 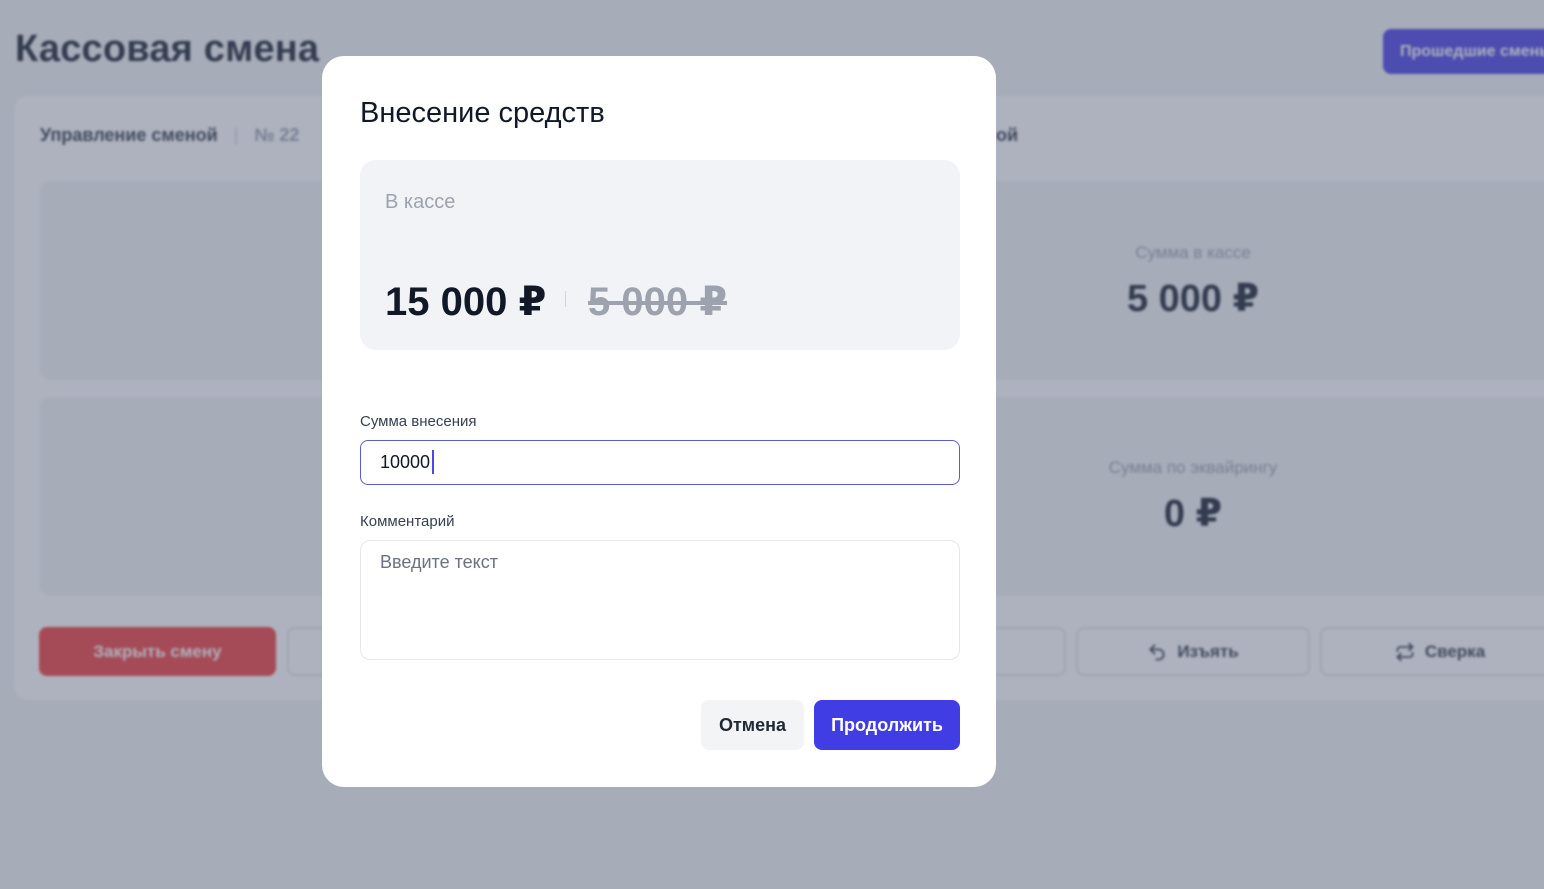 What do you see at coordinates (660, 600) in the screenshot?
I see `comment-textarea` at bounding box center [660, 600].